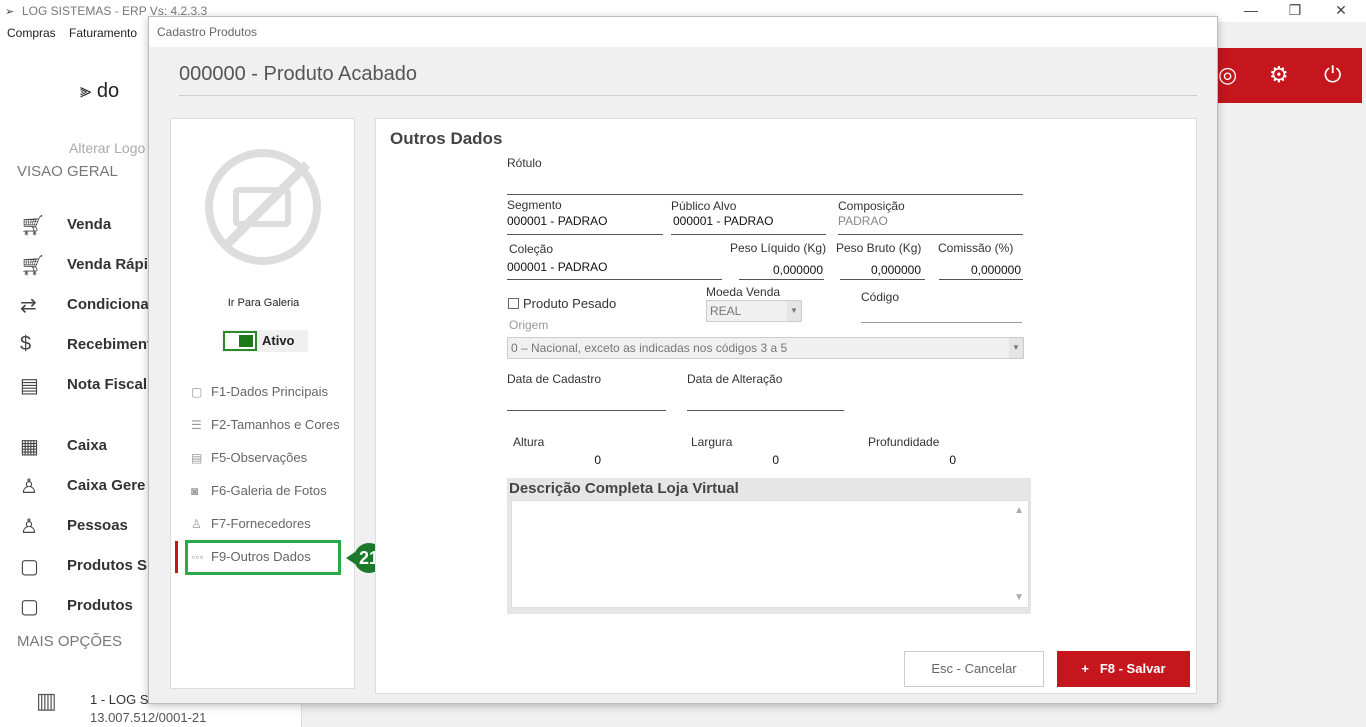 The height and width of the screenshot is (727, 1366). Describe the element at coordinates (912, 460) in the screenshot. I see `profundidade-value: 0` at that location.